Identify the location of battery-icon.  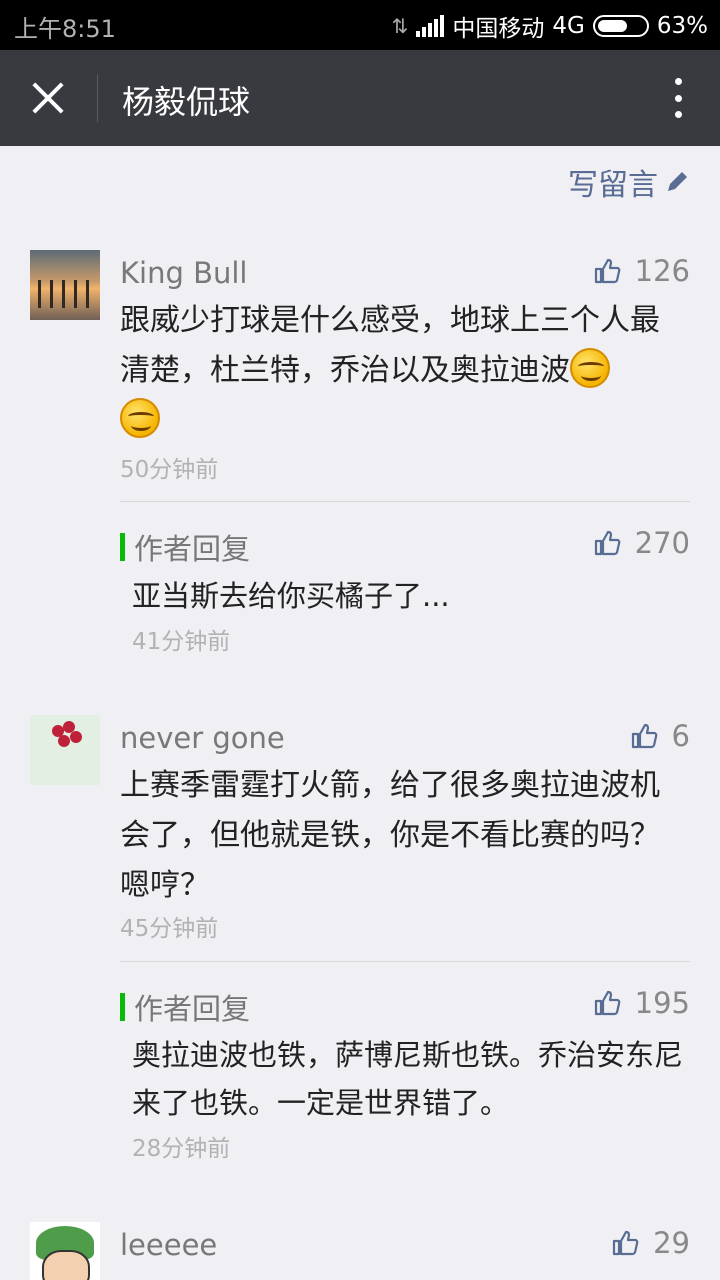
(620, 26).